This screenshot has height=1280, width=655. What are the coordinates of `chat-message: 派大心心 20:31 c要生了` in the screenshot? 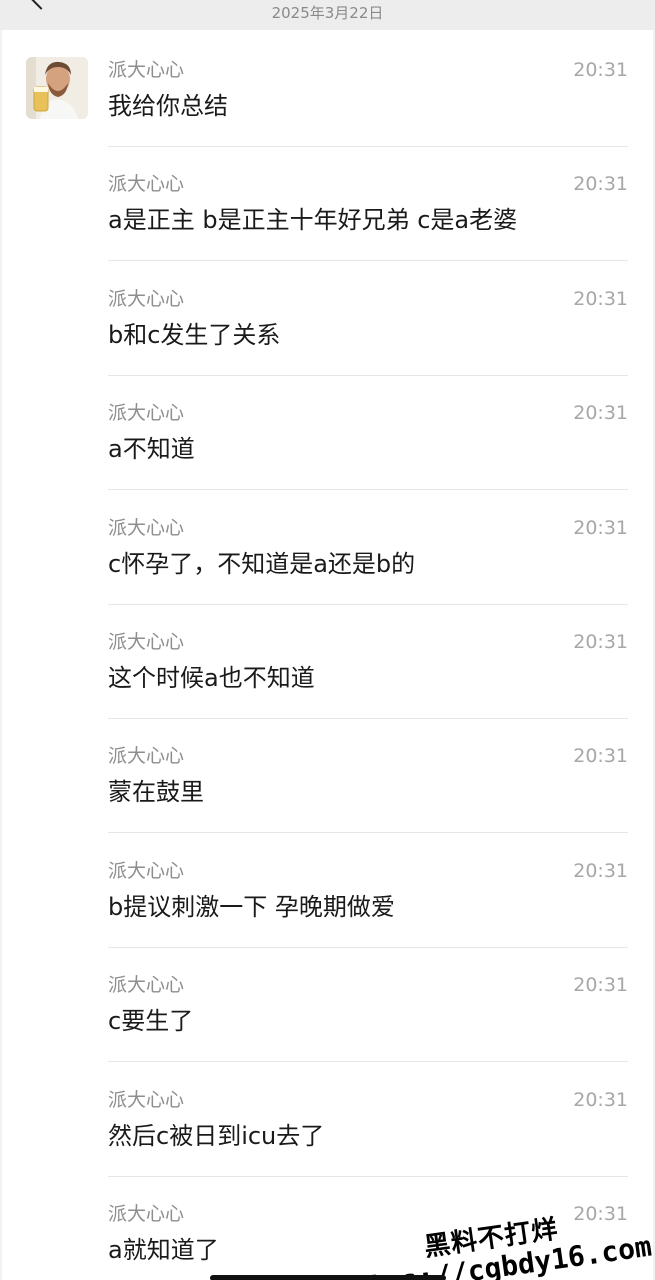 It's located at (368, 1024).